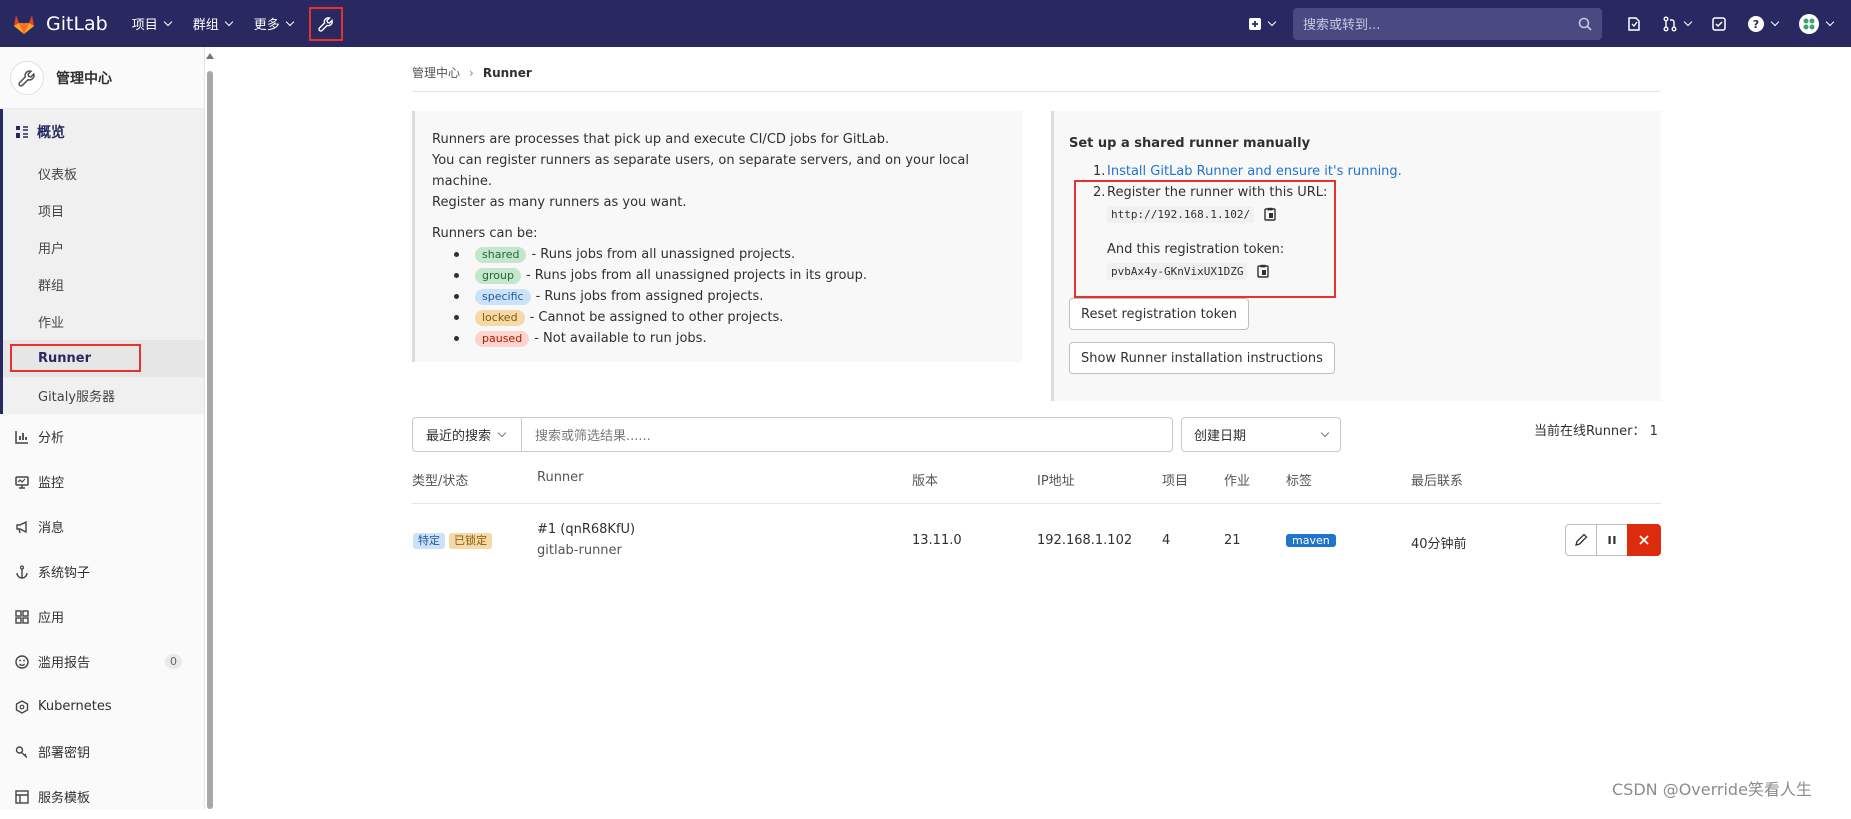 The width and height of the screenshot is (1851, 819). I want to click on sidebar-item-abuse-reports: 滥用报告 0, so click(102, 661).